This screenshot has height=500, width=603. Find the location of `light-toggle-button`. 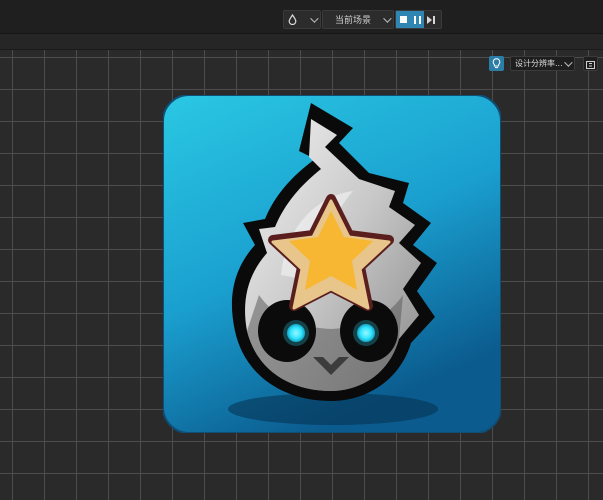

light-toggle-button is located at coordinates (496, 63).